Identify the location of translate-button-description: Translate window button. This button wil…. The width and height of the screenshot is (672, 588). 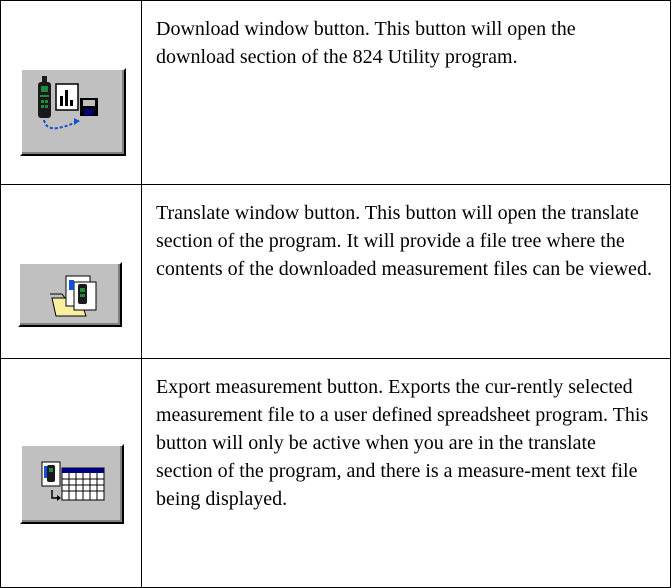
(404, 241).